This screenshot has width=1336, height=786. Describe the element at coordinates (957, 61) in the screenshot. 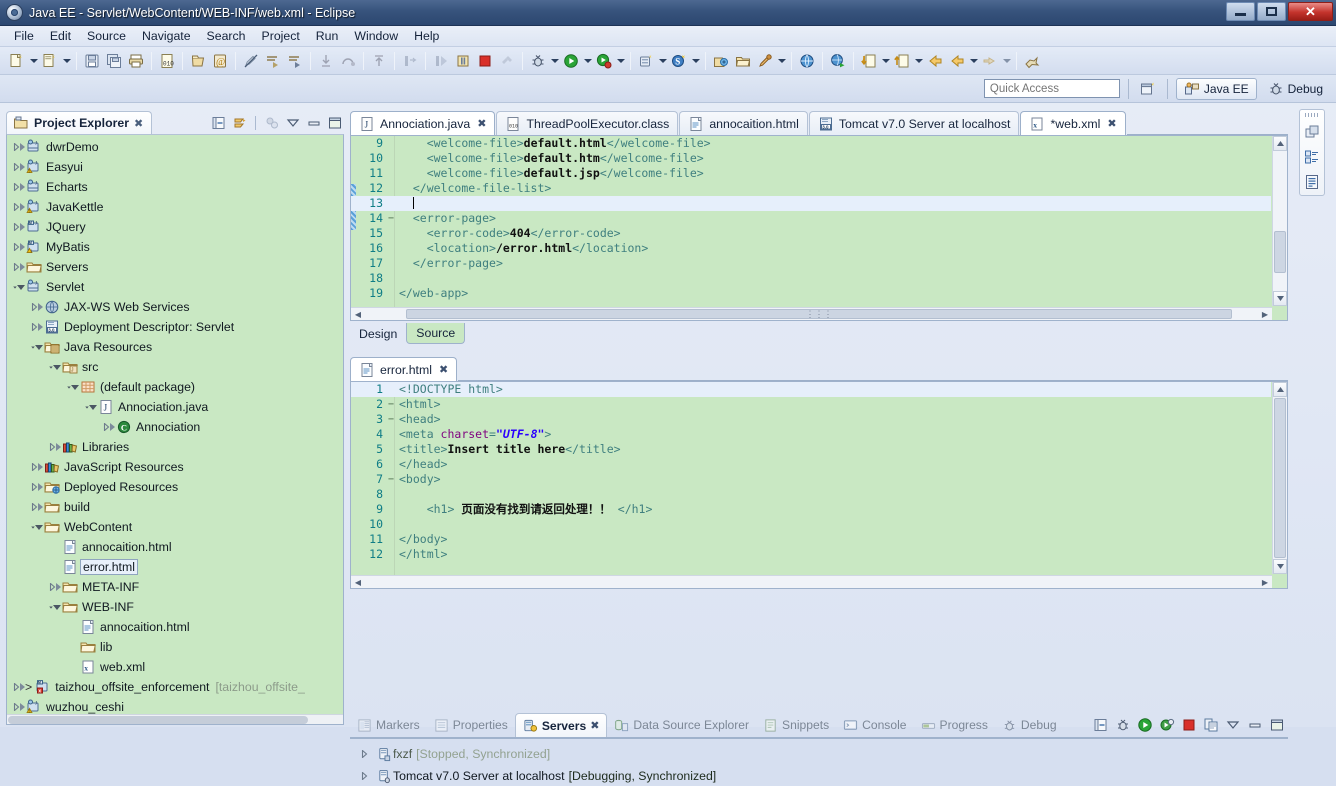

I see `forward-history-button` at that location.